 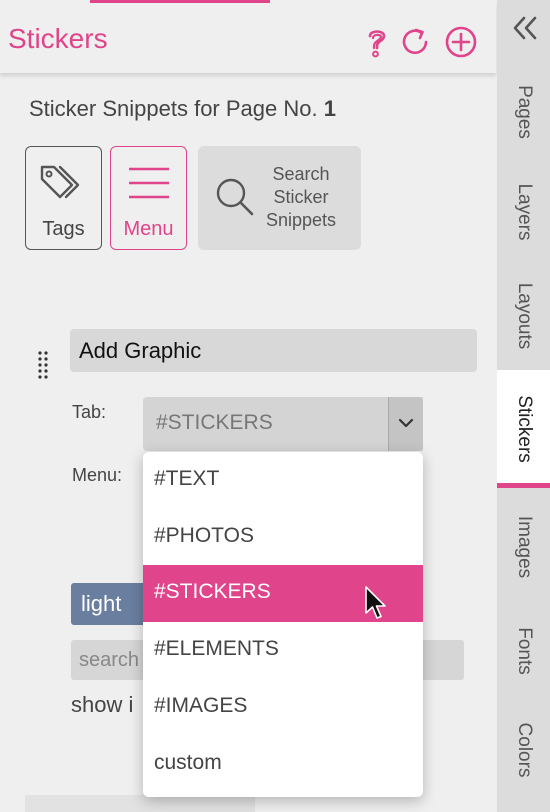 I want to click on page-number: 1, so click(x=329, y=108).